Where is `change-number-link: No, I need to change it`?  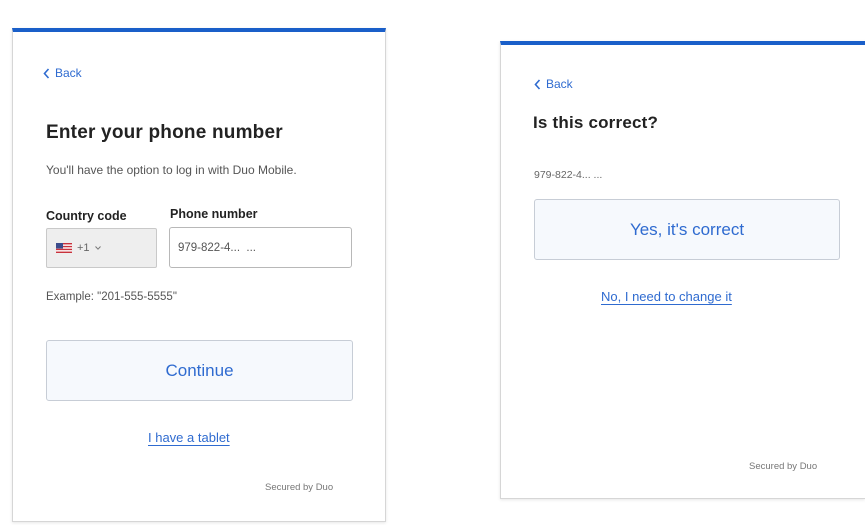
change-number-link: No, I need to change it is located at coordinates (666, 296).